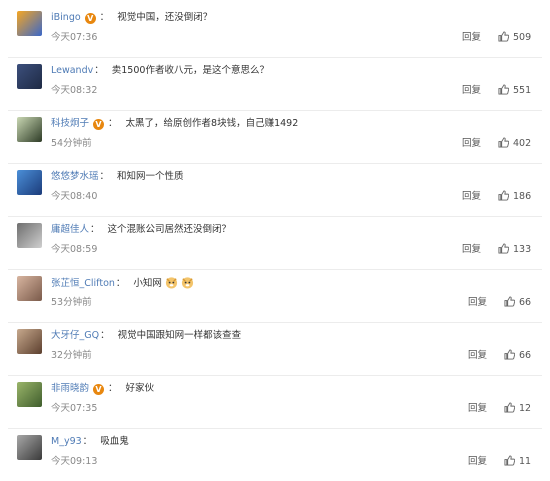 The height and width of the screenshot is (481, 550). I want to click on comment-line: M_y93： 吸血鬼, so click(90, 442).